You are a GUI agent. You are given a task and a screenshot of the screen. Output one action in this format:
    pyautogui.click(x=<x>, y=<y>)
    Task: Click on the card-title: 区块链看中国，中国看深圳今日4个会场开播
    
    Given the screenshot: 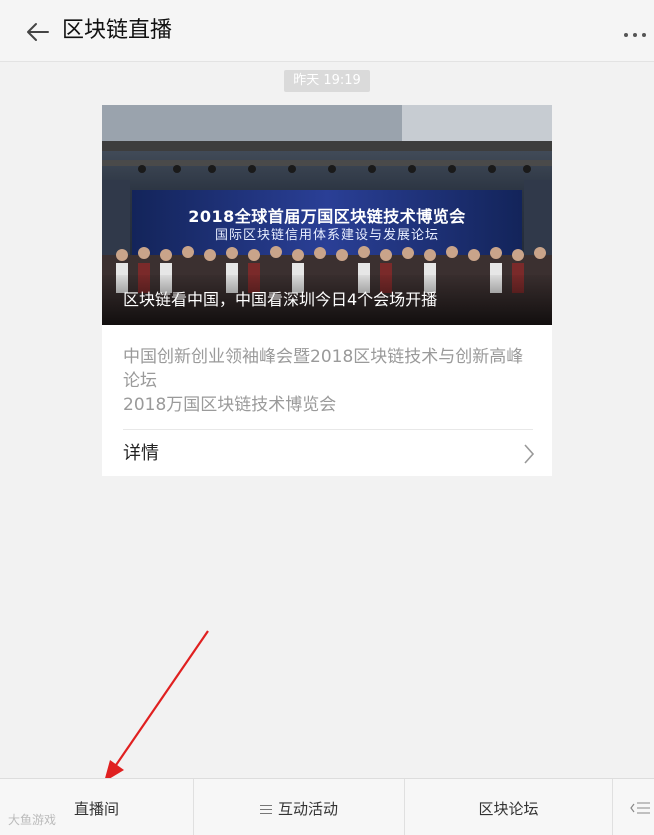 What is the action you would take?
    pyautogui.click(x=280, y=299)
    